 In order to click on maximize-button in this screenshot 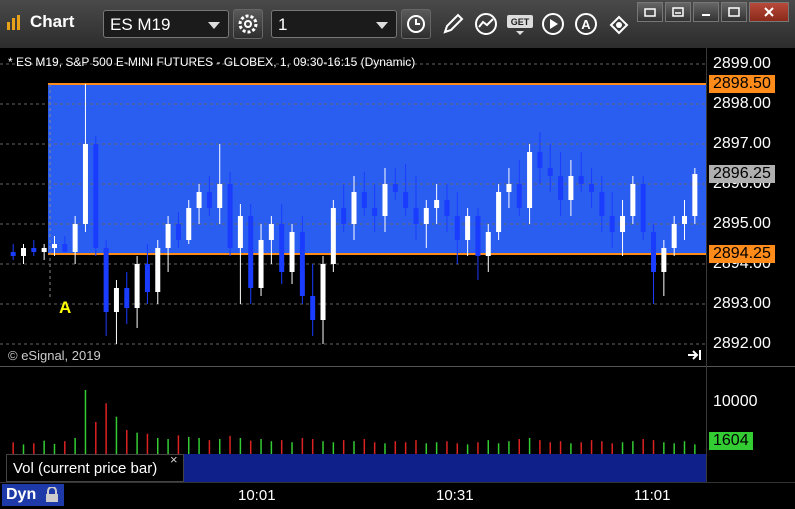, I will do `click(734, 12)`.